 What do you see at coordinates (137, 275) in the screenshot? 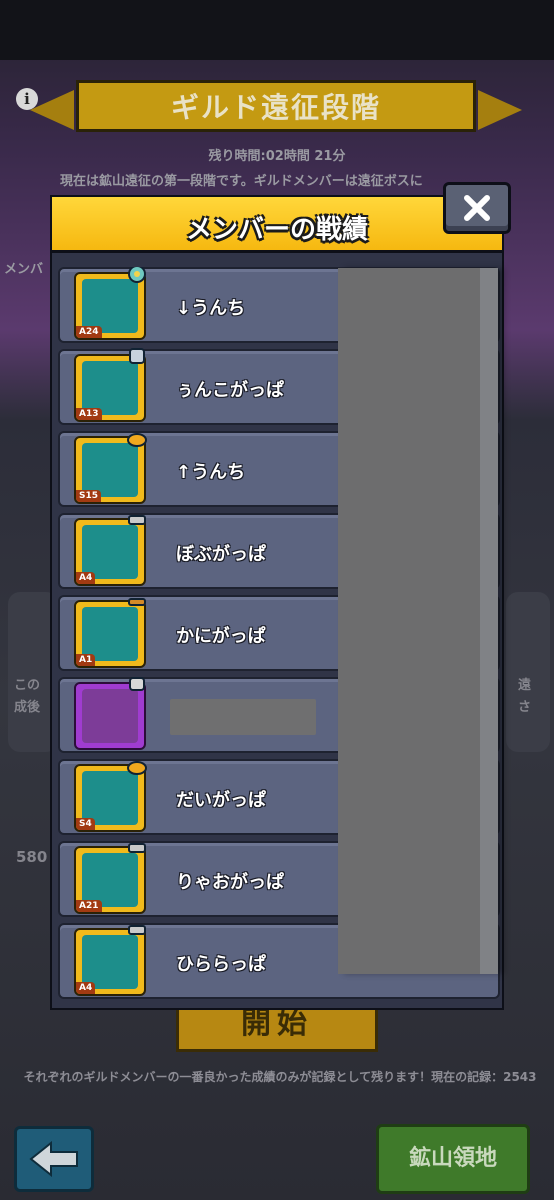
I see `gear-badge-icon` at bounding box center [137, 275].